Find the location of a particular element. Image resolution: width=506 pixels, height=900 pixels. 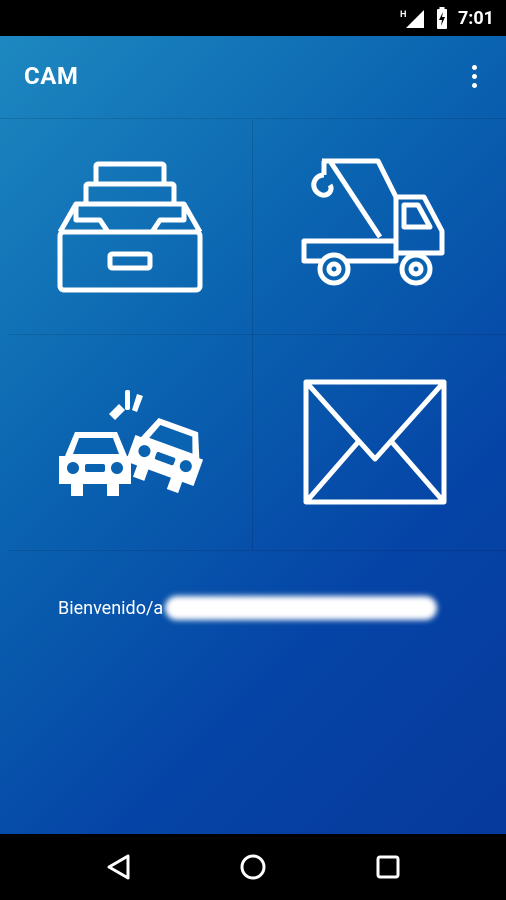

back-icon is located at coordinates (118, 867).